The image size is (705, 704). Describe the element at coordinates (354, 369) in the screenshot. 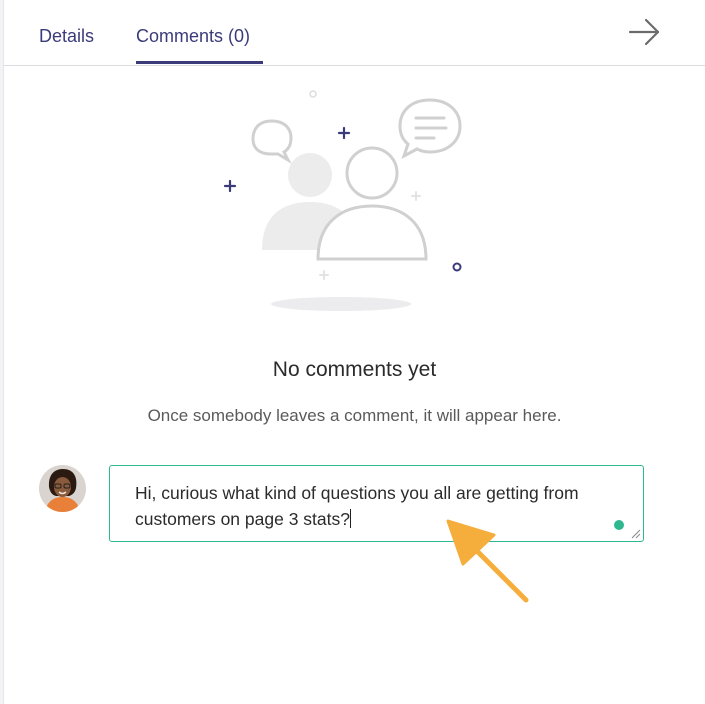

I see `empty-state-title: No comments yet` at that location.